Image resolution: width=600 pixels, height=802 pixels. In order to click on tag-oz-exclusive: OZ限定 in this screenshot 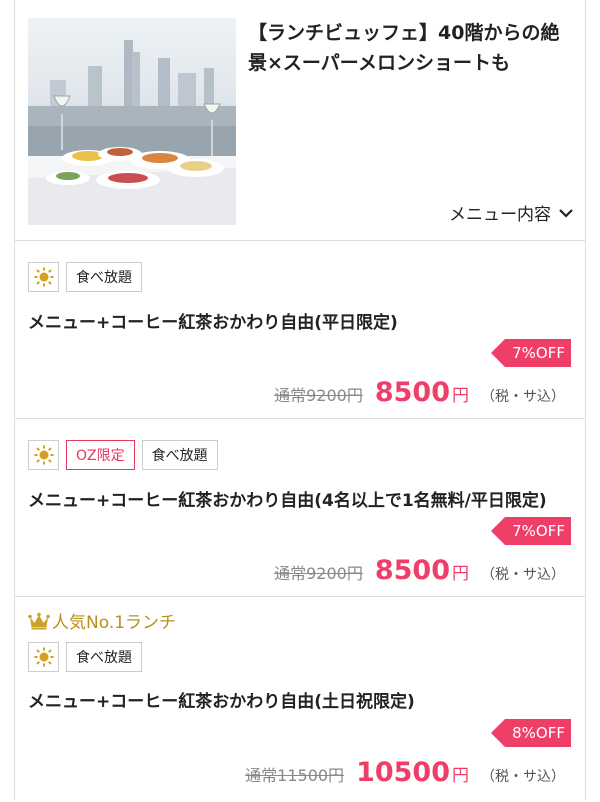, I will do `click(100, 455)`.